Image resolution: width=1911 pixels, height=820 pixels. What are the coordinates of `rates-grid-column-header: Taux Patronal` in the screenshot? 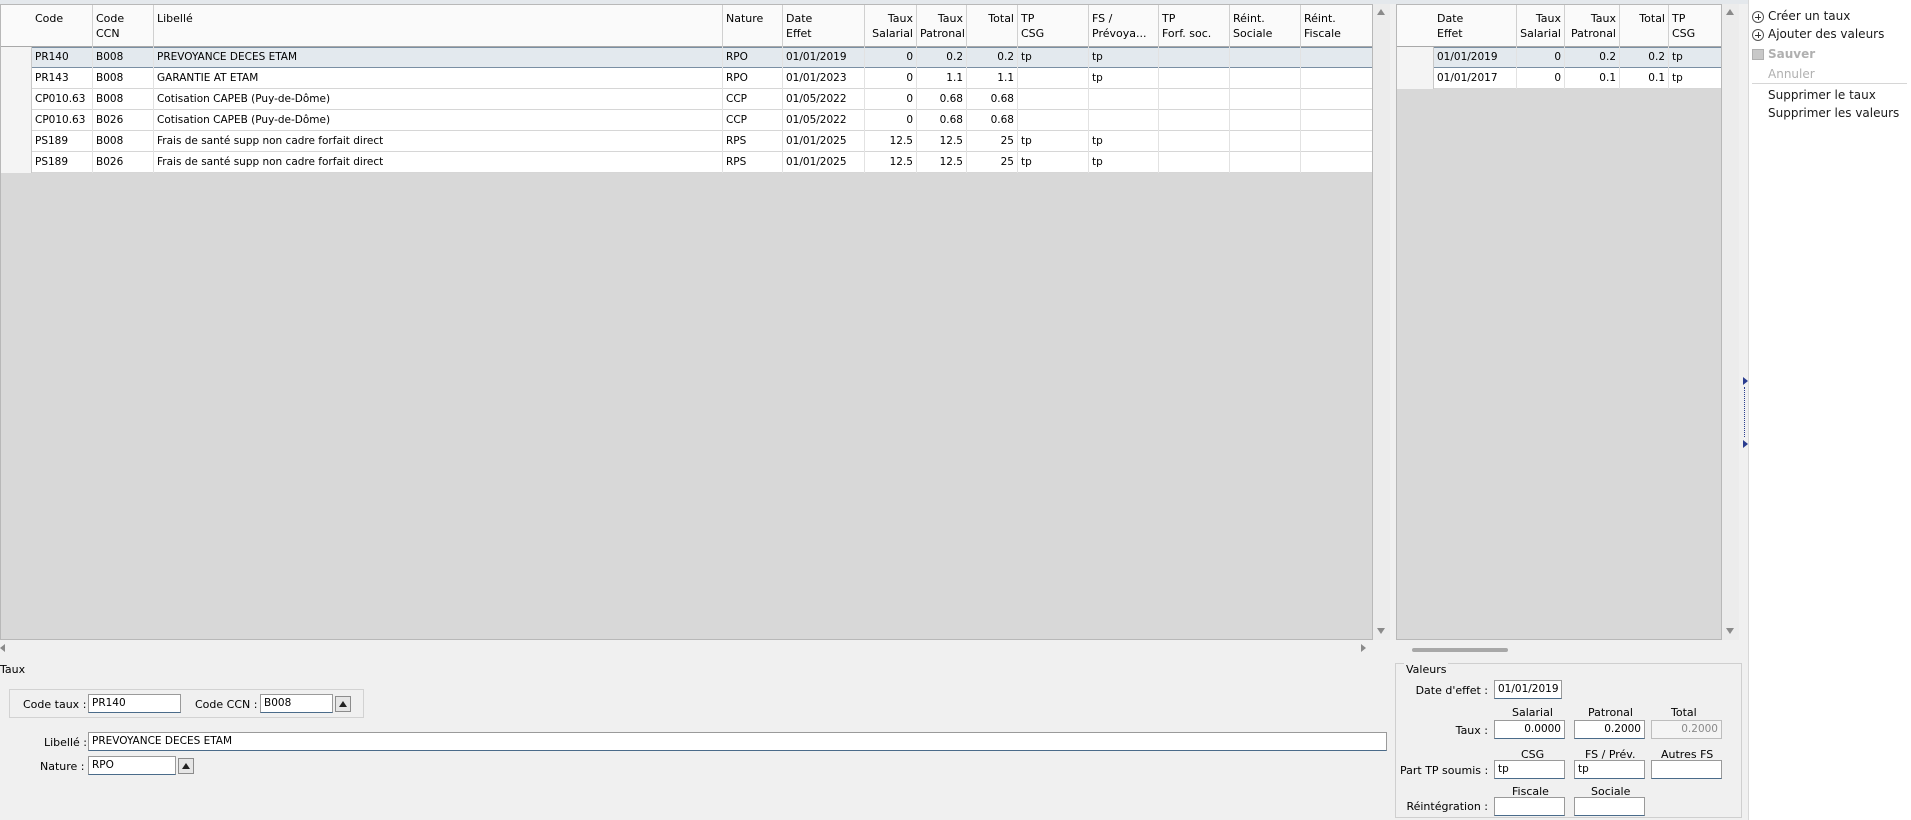 It's located at (942, 26).